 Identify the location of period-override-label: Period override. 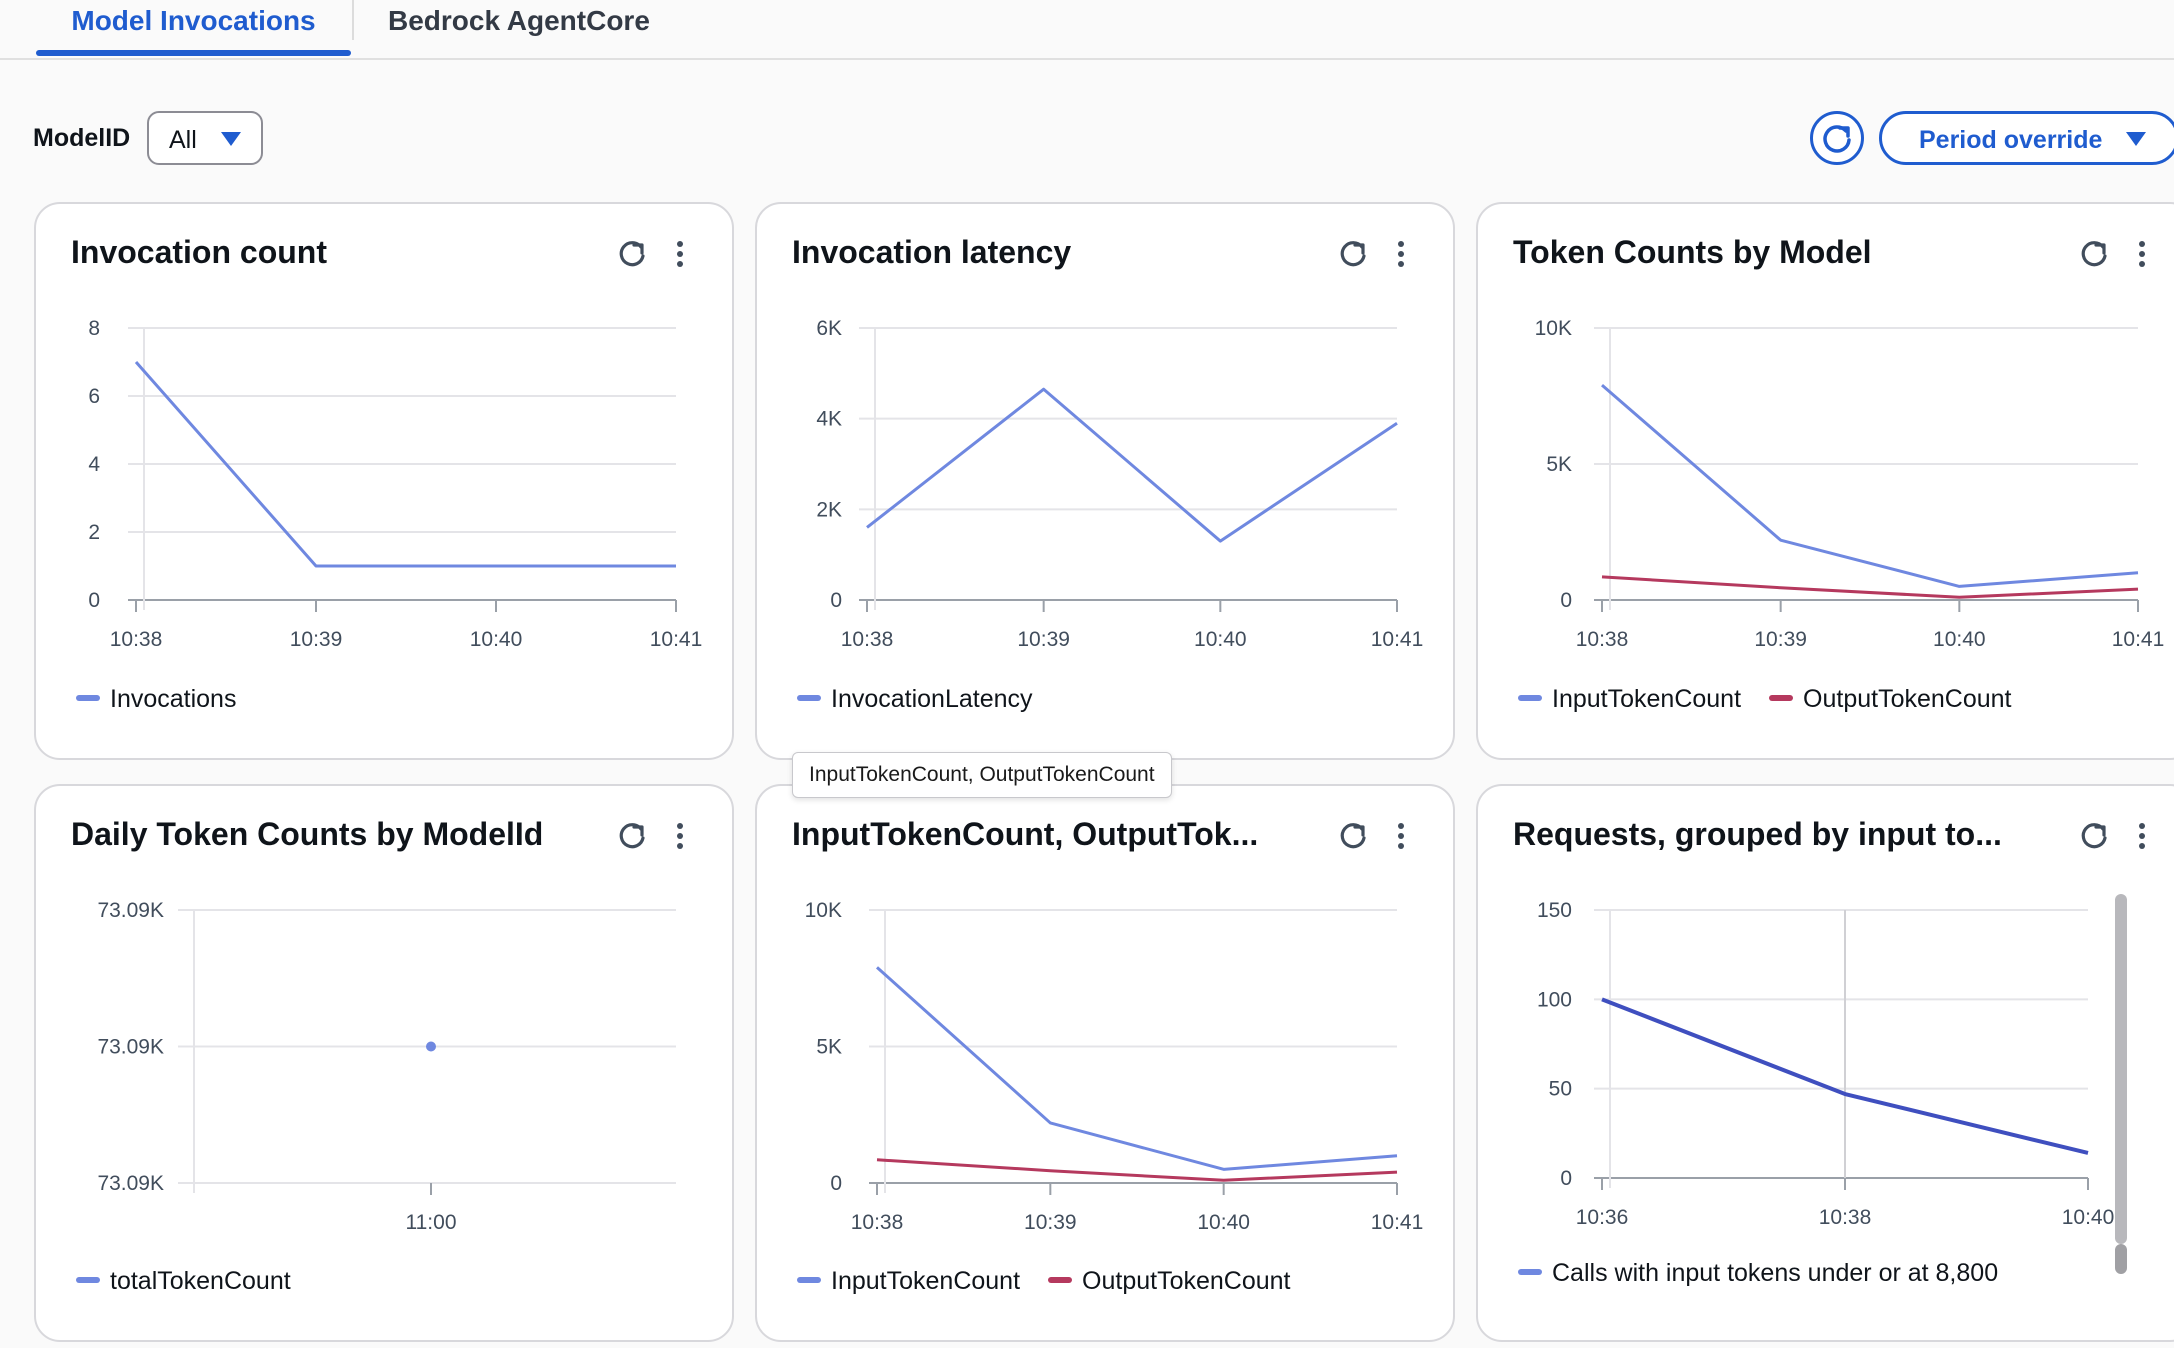
(2011, 140).